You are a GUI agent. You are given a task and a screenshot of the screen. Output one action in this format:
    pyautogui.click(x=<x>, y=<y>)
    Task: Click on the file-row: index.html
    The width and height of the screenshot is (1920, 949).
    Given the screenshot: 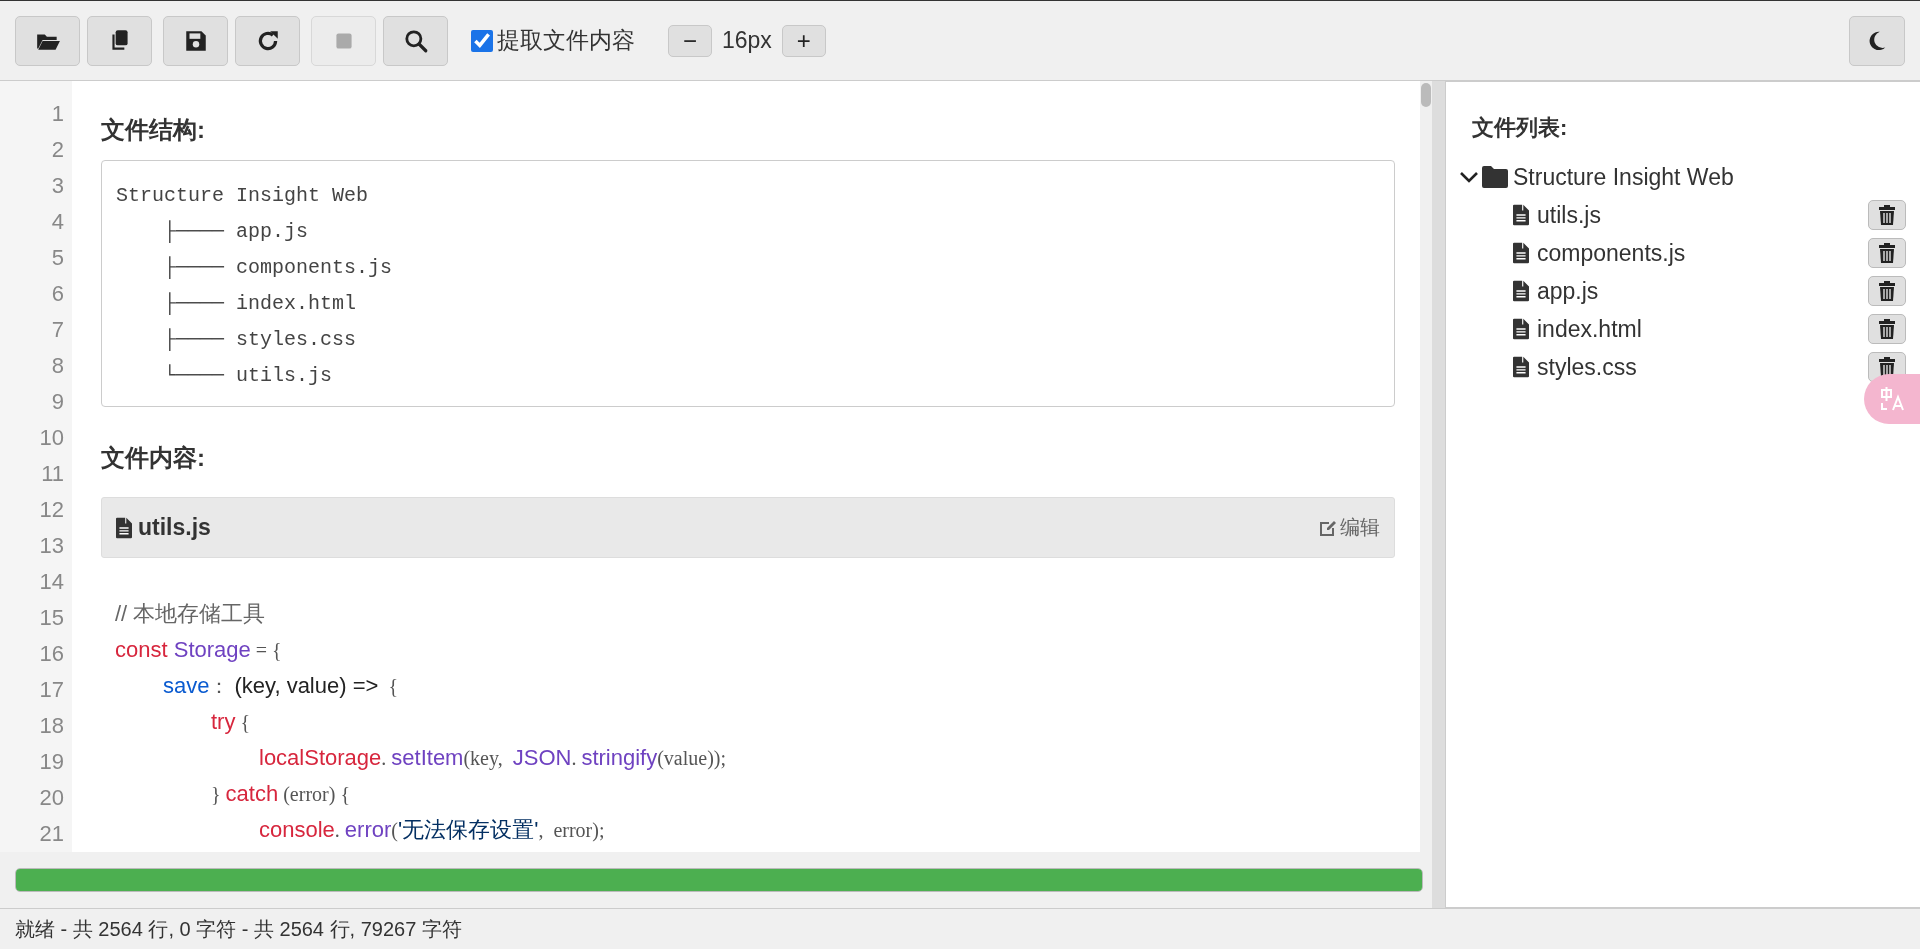 What is the action you would take?
    pyautogui.click(x=1682, y=329)
    